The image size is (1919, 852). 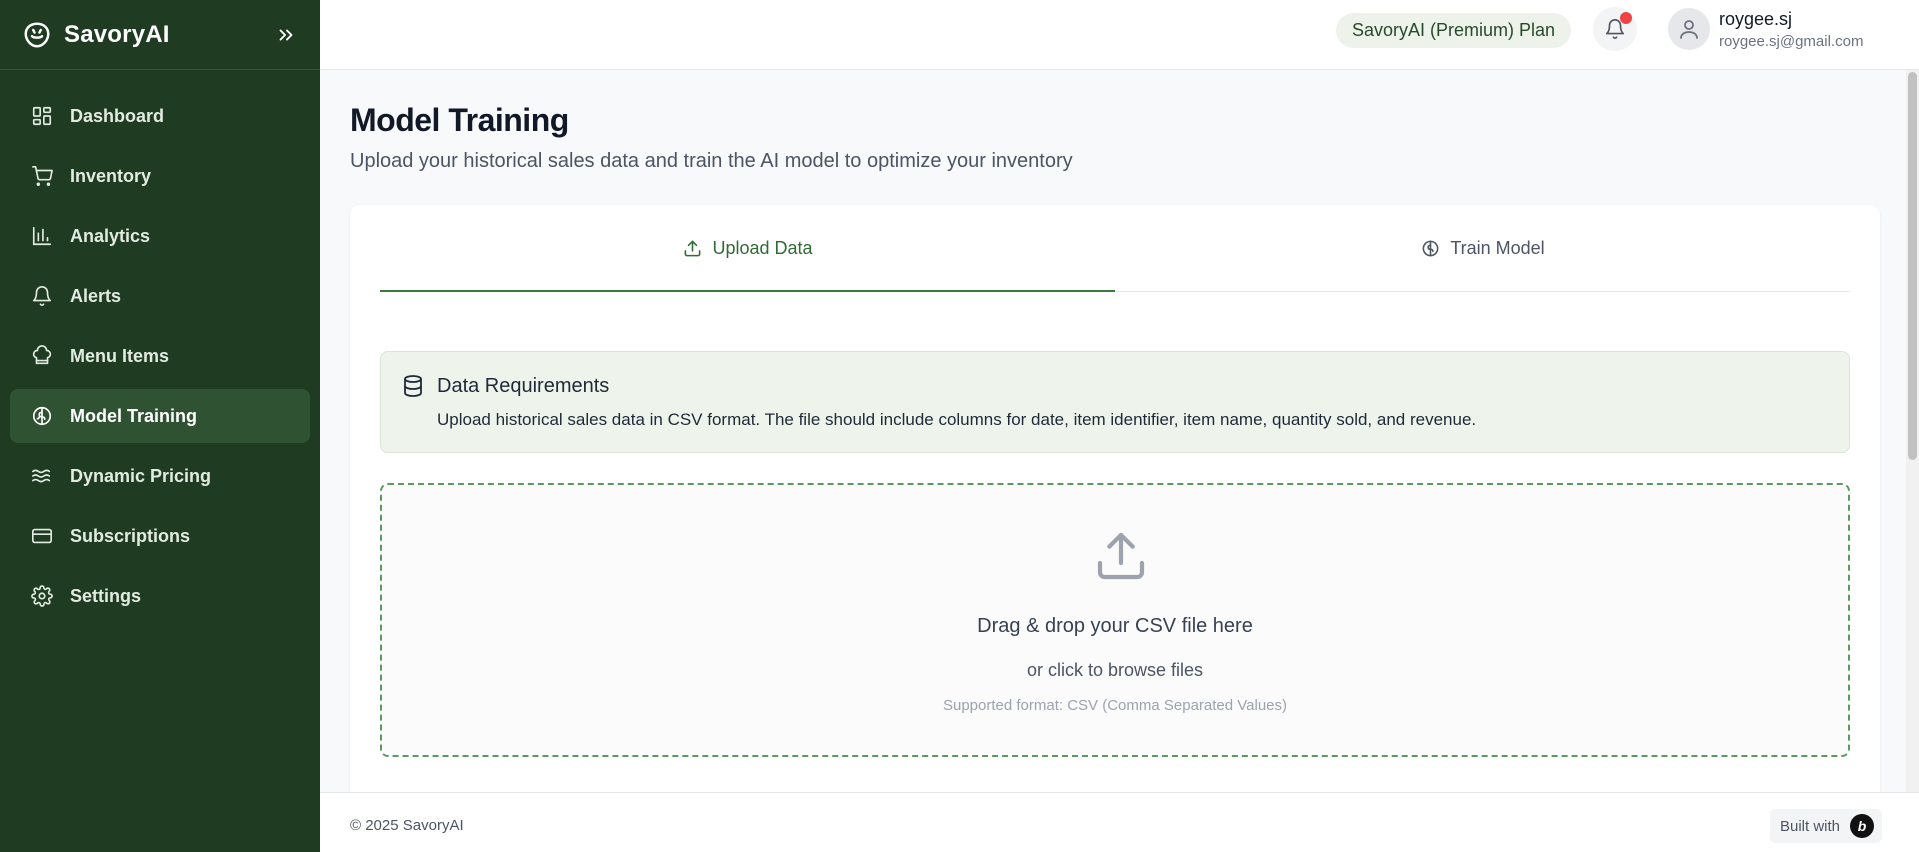 I want to click on sidebar-item-label: Alerts, so click(x=96, y=295).